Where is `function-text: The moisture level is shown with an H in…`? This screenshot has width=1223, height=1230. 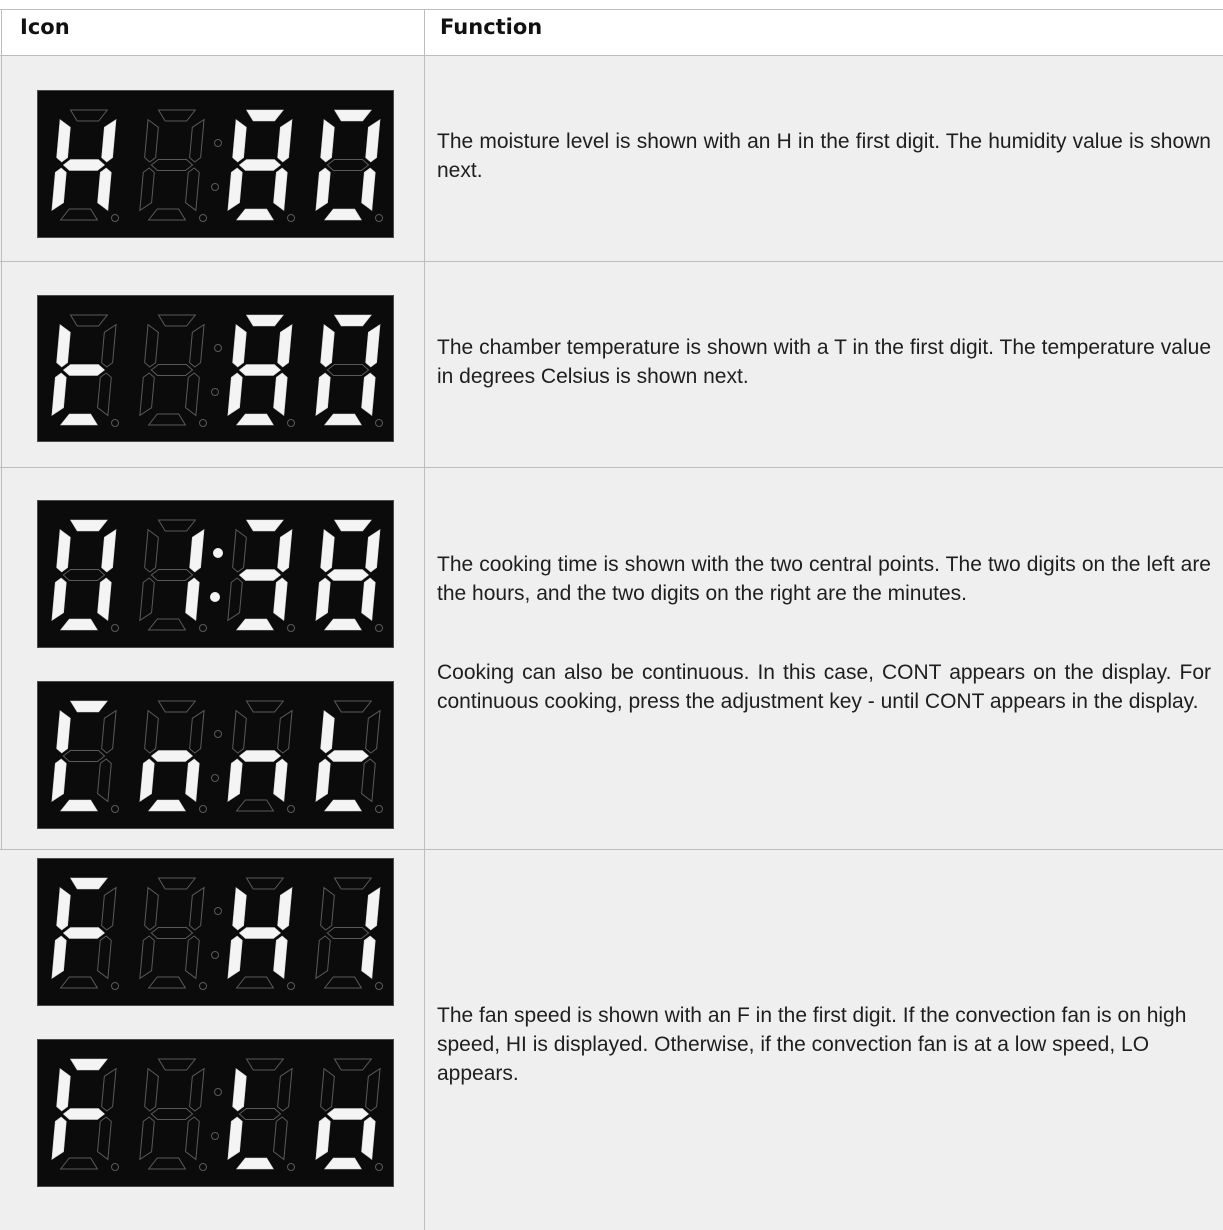
function-text: The moisture level is shown with an H in… is located at coordinates (824, 156).